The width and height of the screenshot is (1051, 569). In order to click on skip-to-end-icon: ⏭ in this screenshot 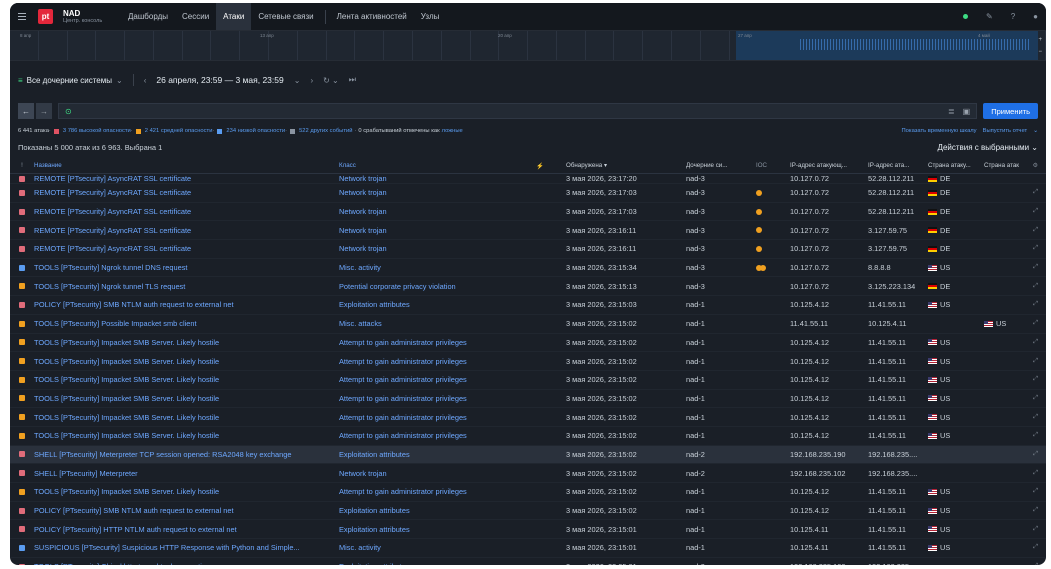, I will do `click(352, 80)`.